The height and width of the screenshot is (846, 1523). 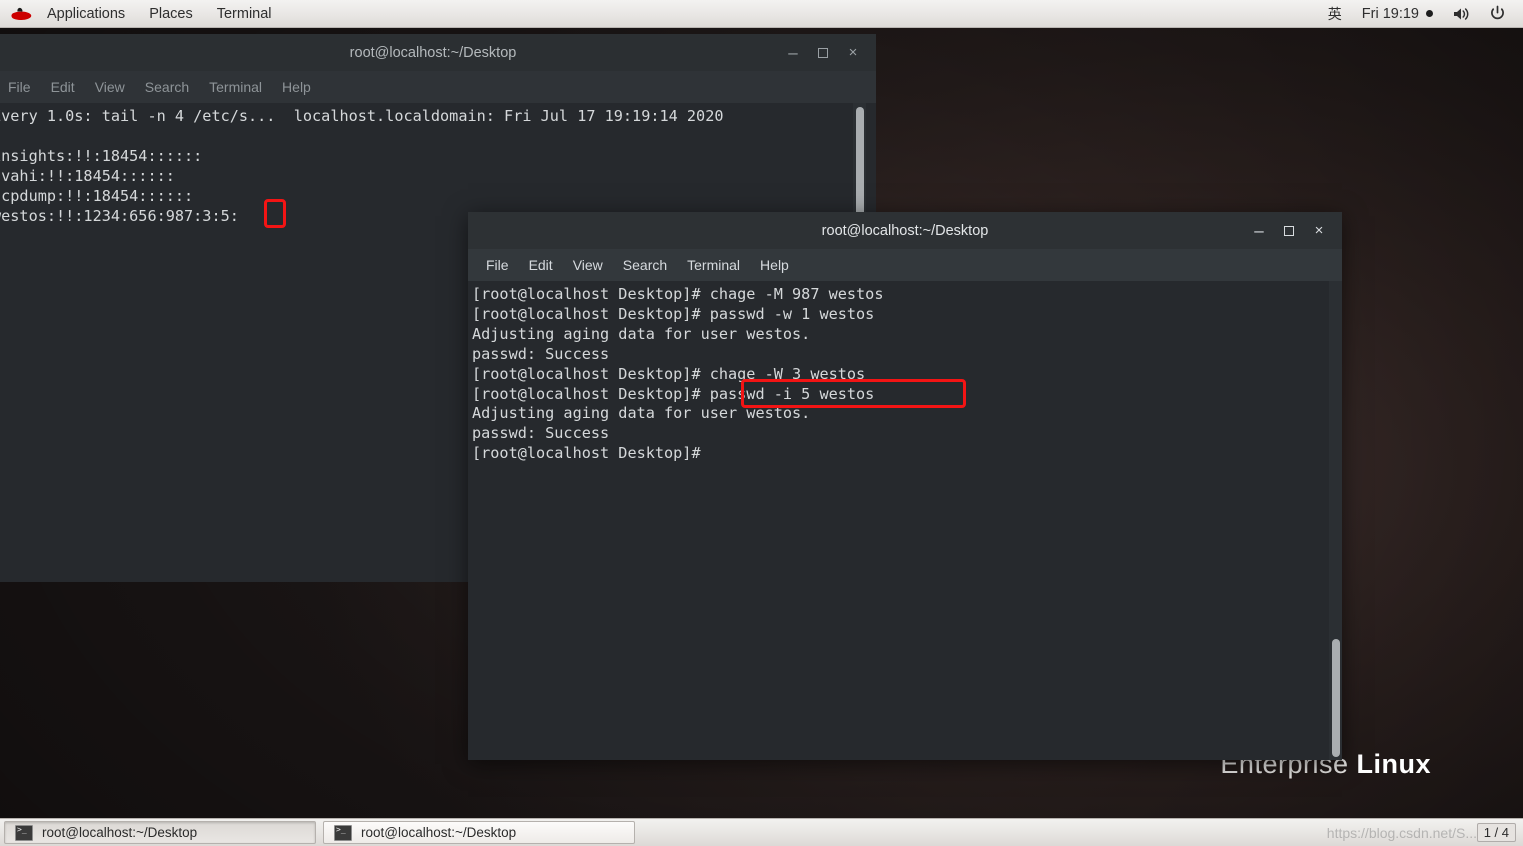 I want to click on panel-menu-applications: Applications, so click(x=86, y=14).